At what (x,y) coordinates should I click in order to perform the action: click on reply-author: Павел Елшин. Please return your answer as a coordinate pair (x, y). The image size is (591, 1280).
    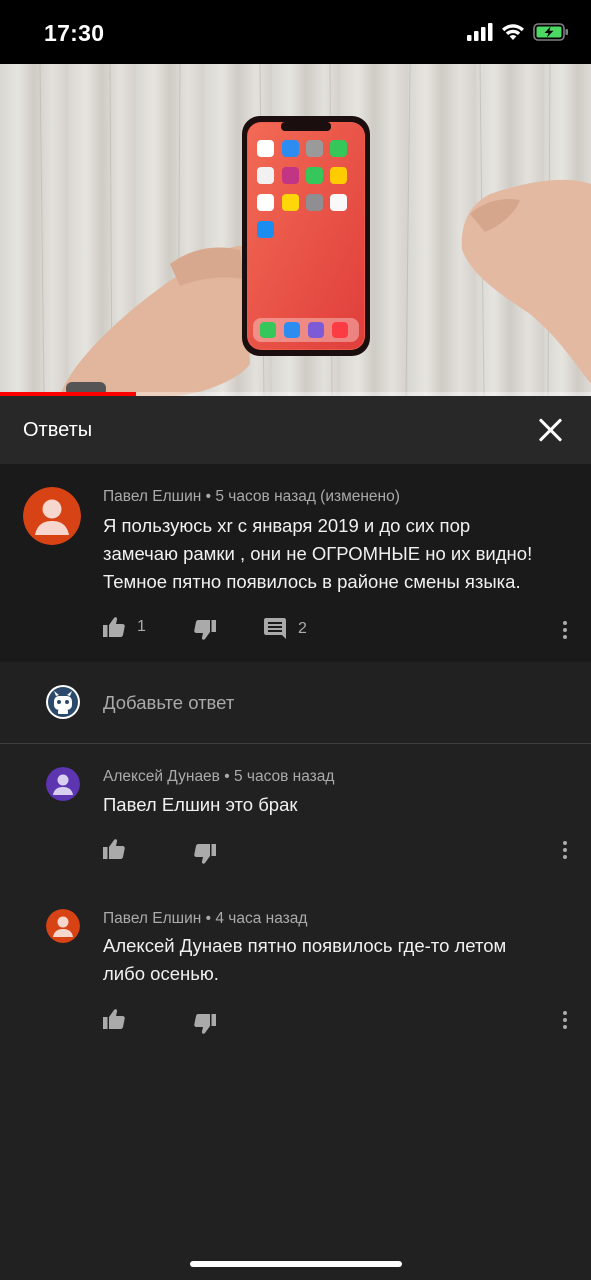
    Looking at the image, I should click on (152, 918).